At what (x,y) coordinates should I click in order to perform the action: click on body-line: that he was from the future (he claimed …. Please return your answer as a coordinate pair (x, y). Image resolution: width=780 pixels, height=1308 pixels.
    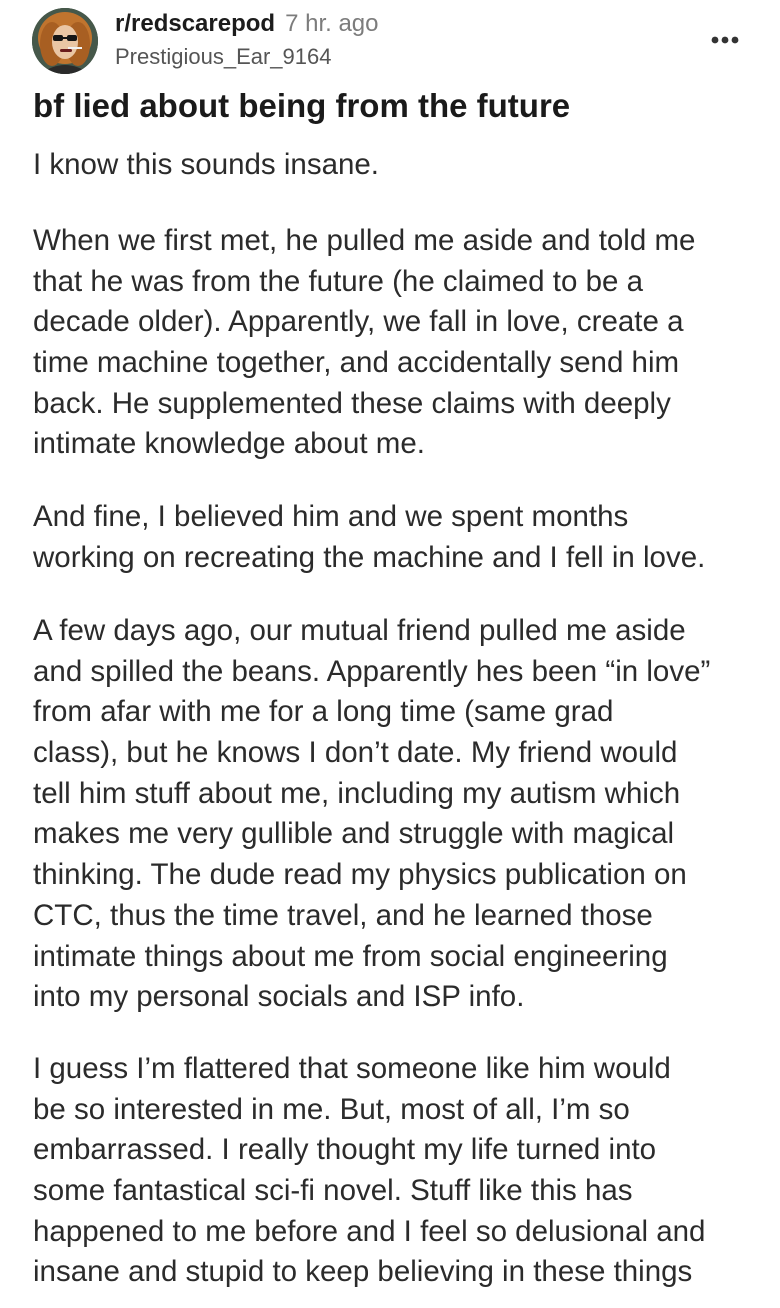
    Looking at the image, I should click on (338, 281).